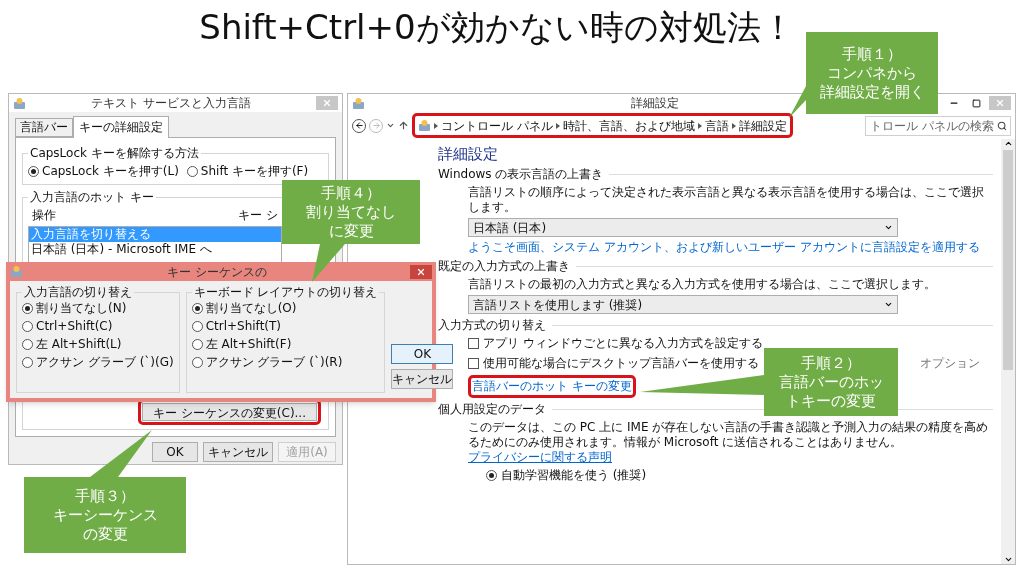 The image size is (1024, 577). Describe the element at coordinates (724, 247) in the screenshot. I see `settings-link: ようこそ画面、システム アカウント、および新しいユーザー アカウントに言語設定を適用する` at that location.